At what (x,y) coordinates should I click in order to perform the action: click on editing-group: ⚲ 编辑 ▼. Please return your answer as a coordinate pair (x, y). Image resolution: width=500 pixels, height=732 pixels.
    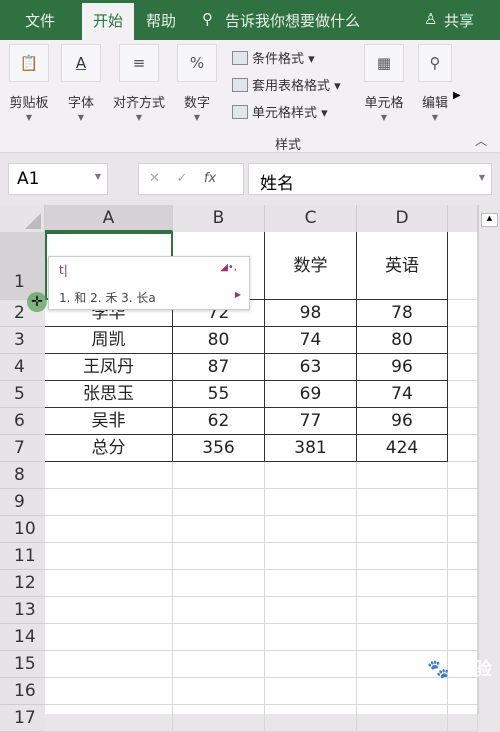
    Looking at the image, I should click on (435, 83).